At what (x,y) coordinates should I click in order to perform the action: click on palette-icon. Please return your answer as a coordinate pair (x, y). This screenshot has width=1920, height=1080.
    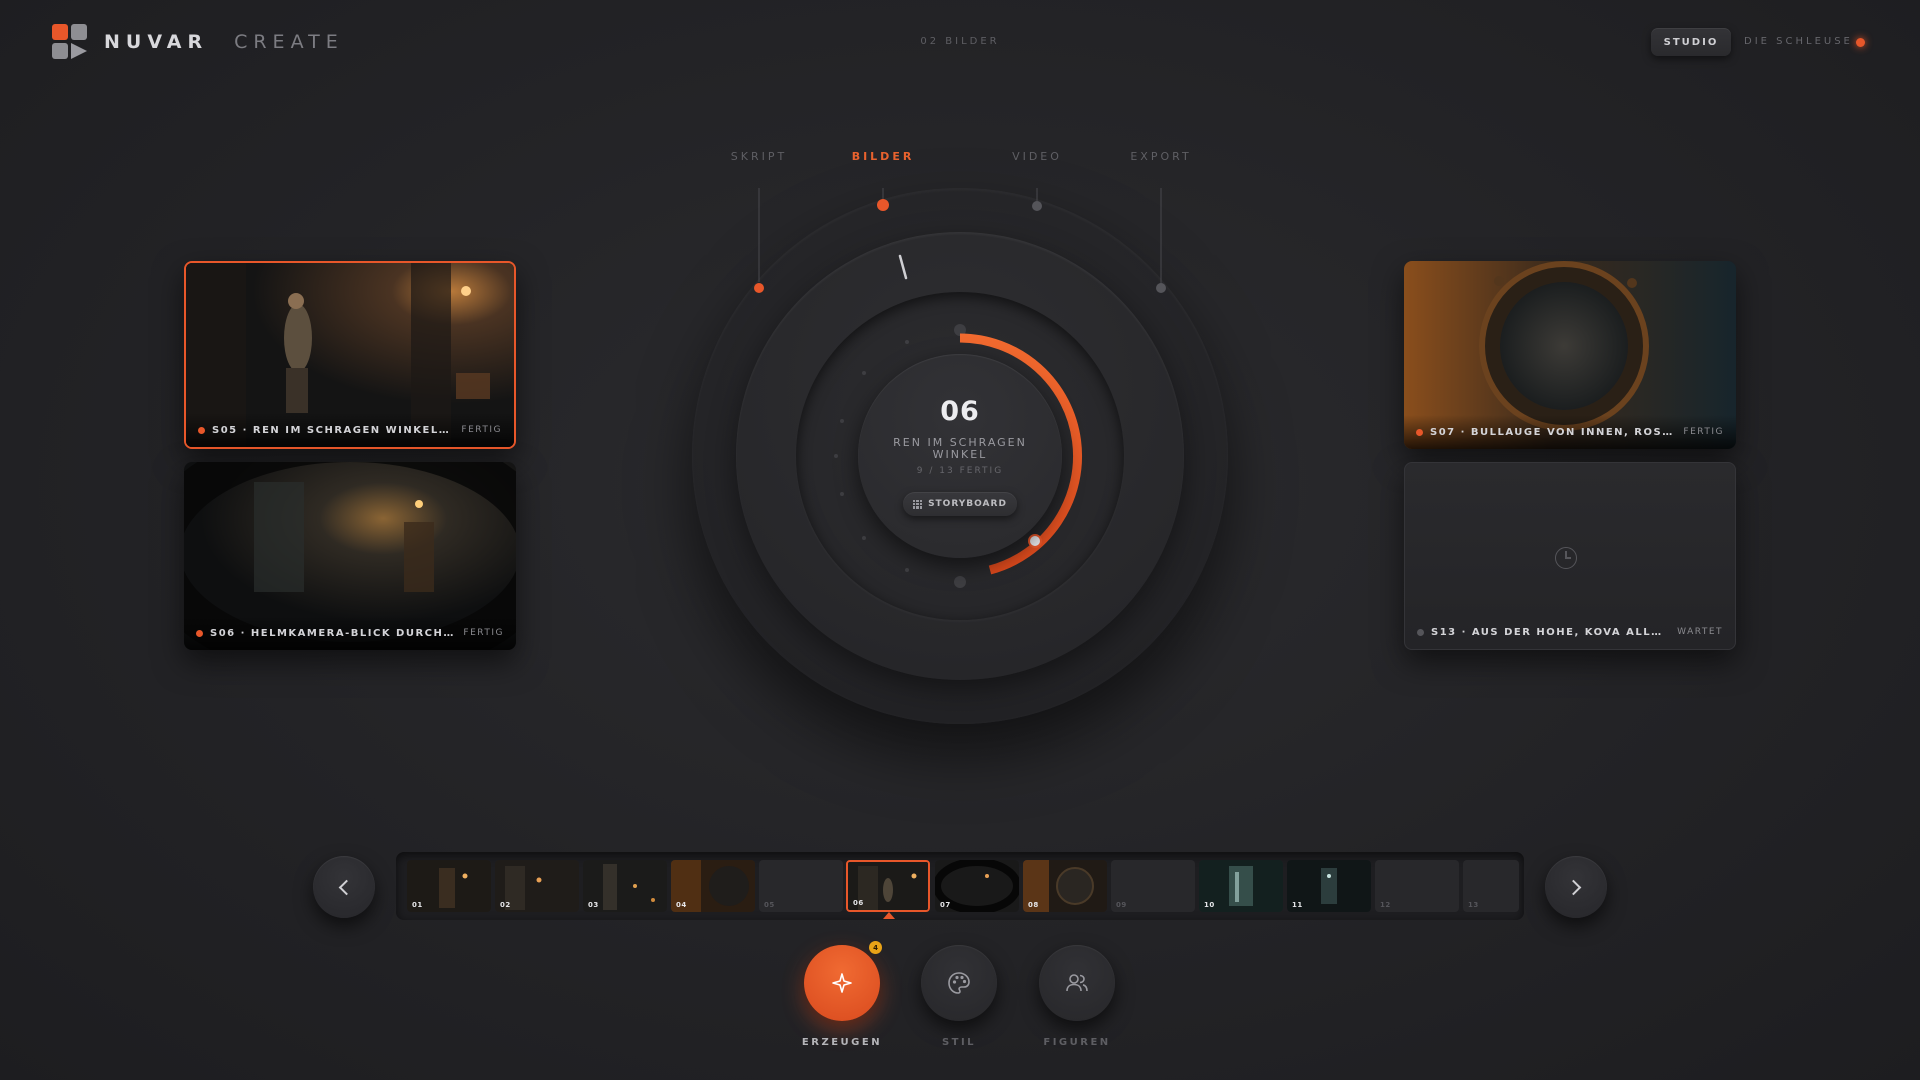
    Looking at the image, I should click on (959, 983).